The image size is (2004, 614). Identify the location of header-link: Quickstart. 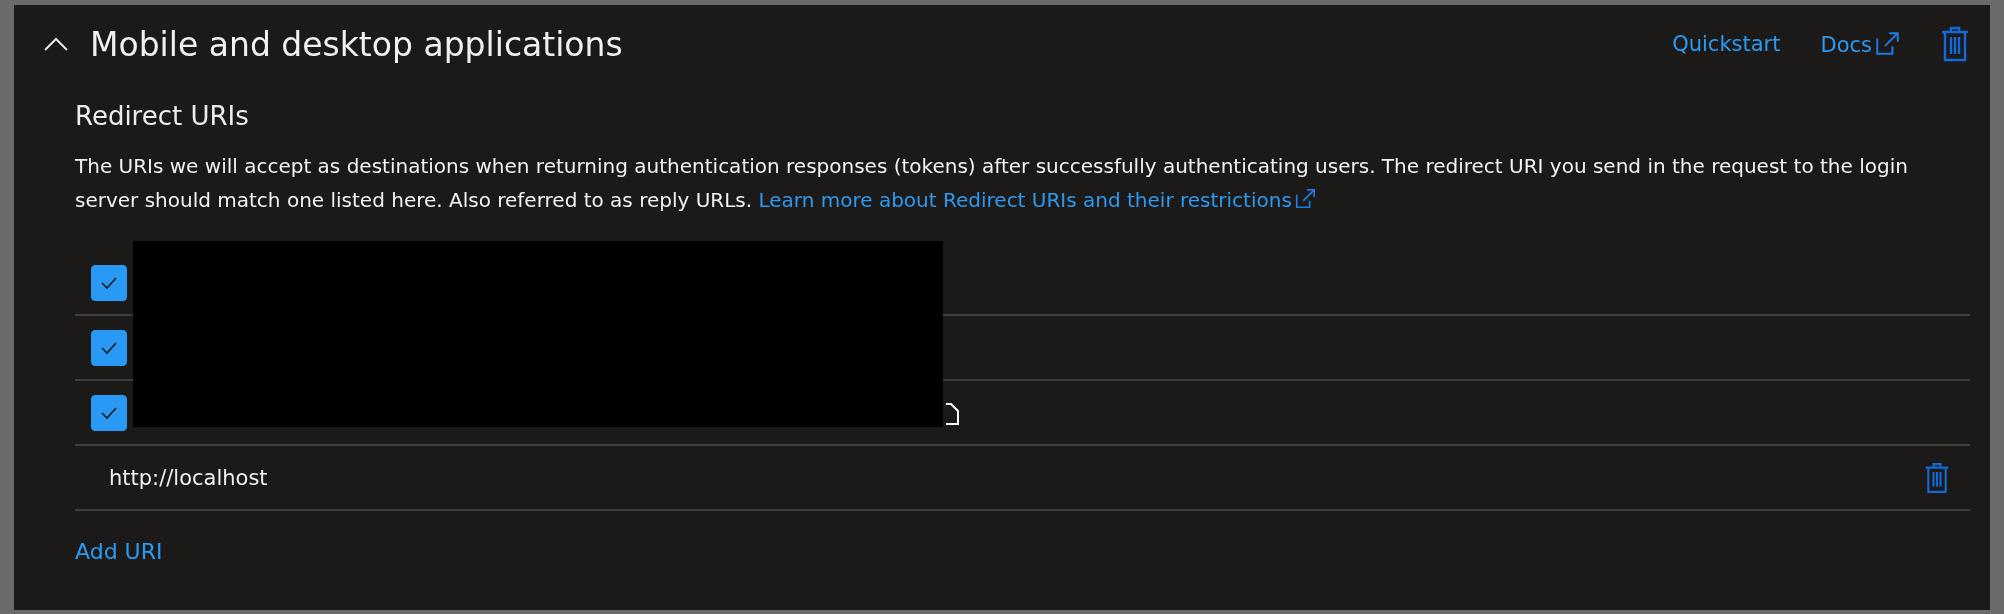
(1726, 44).